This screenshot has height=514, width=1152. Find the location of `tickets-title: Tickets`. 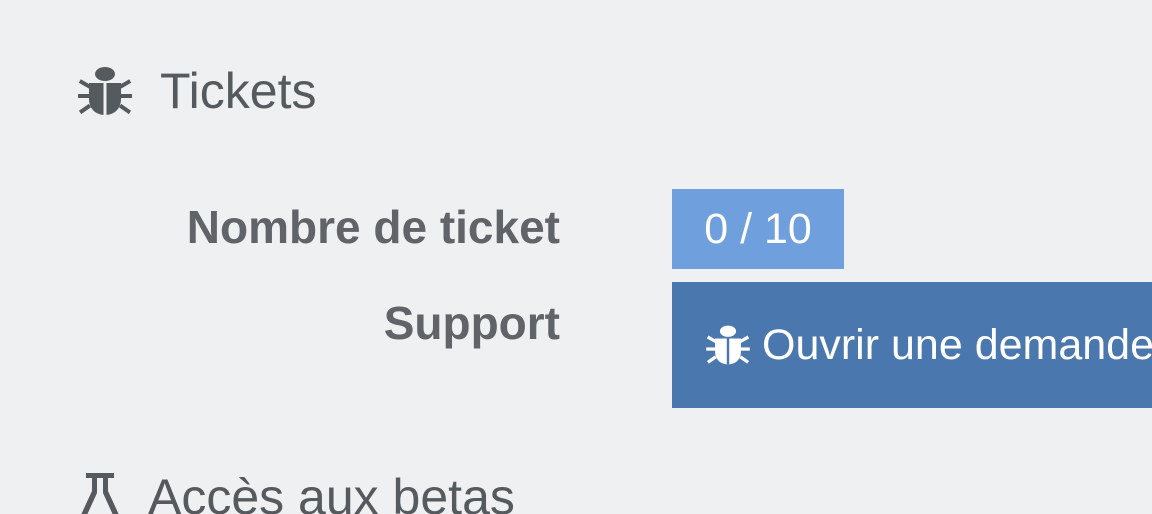

tickets-title: Tickets is located at coordinates (238, 91).